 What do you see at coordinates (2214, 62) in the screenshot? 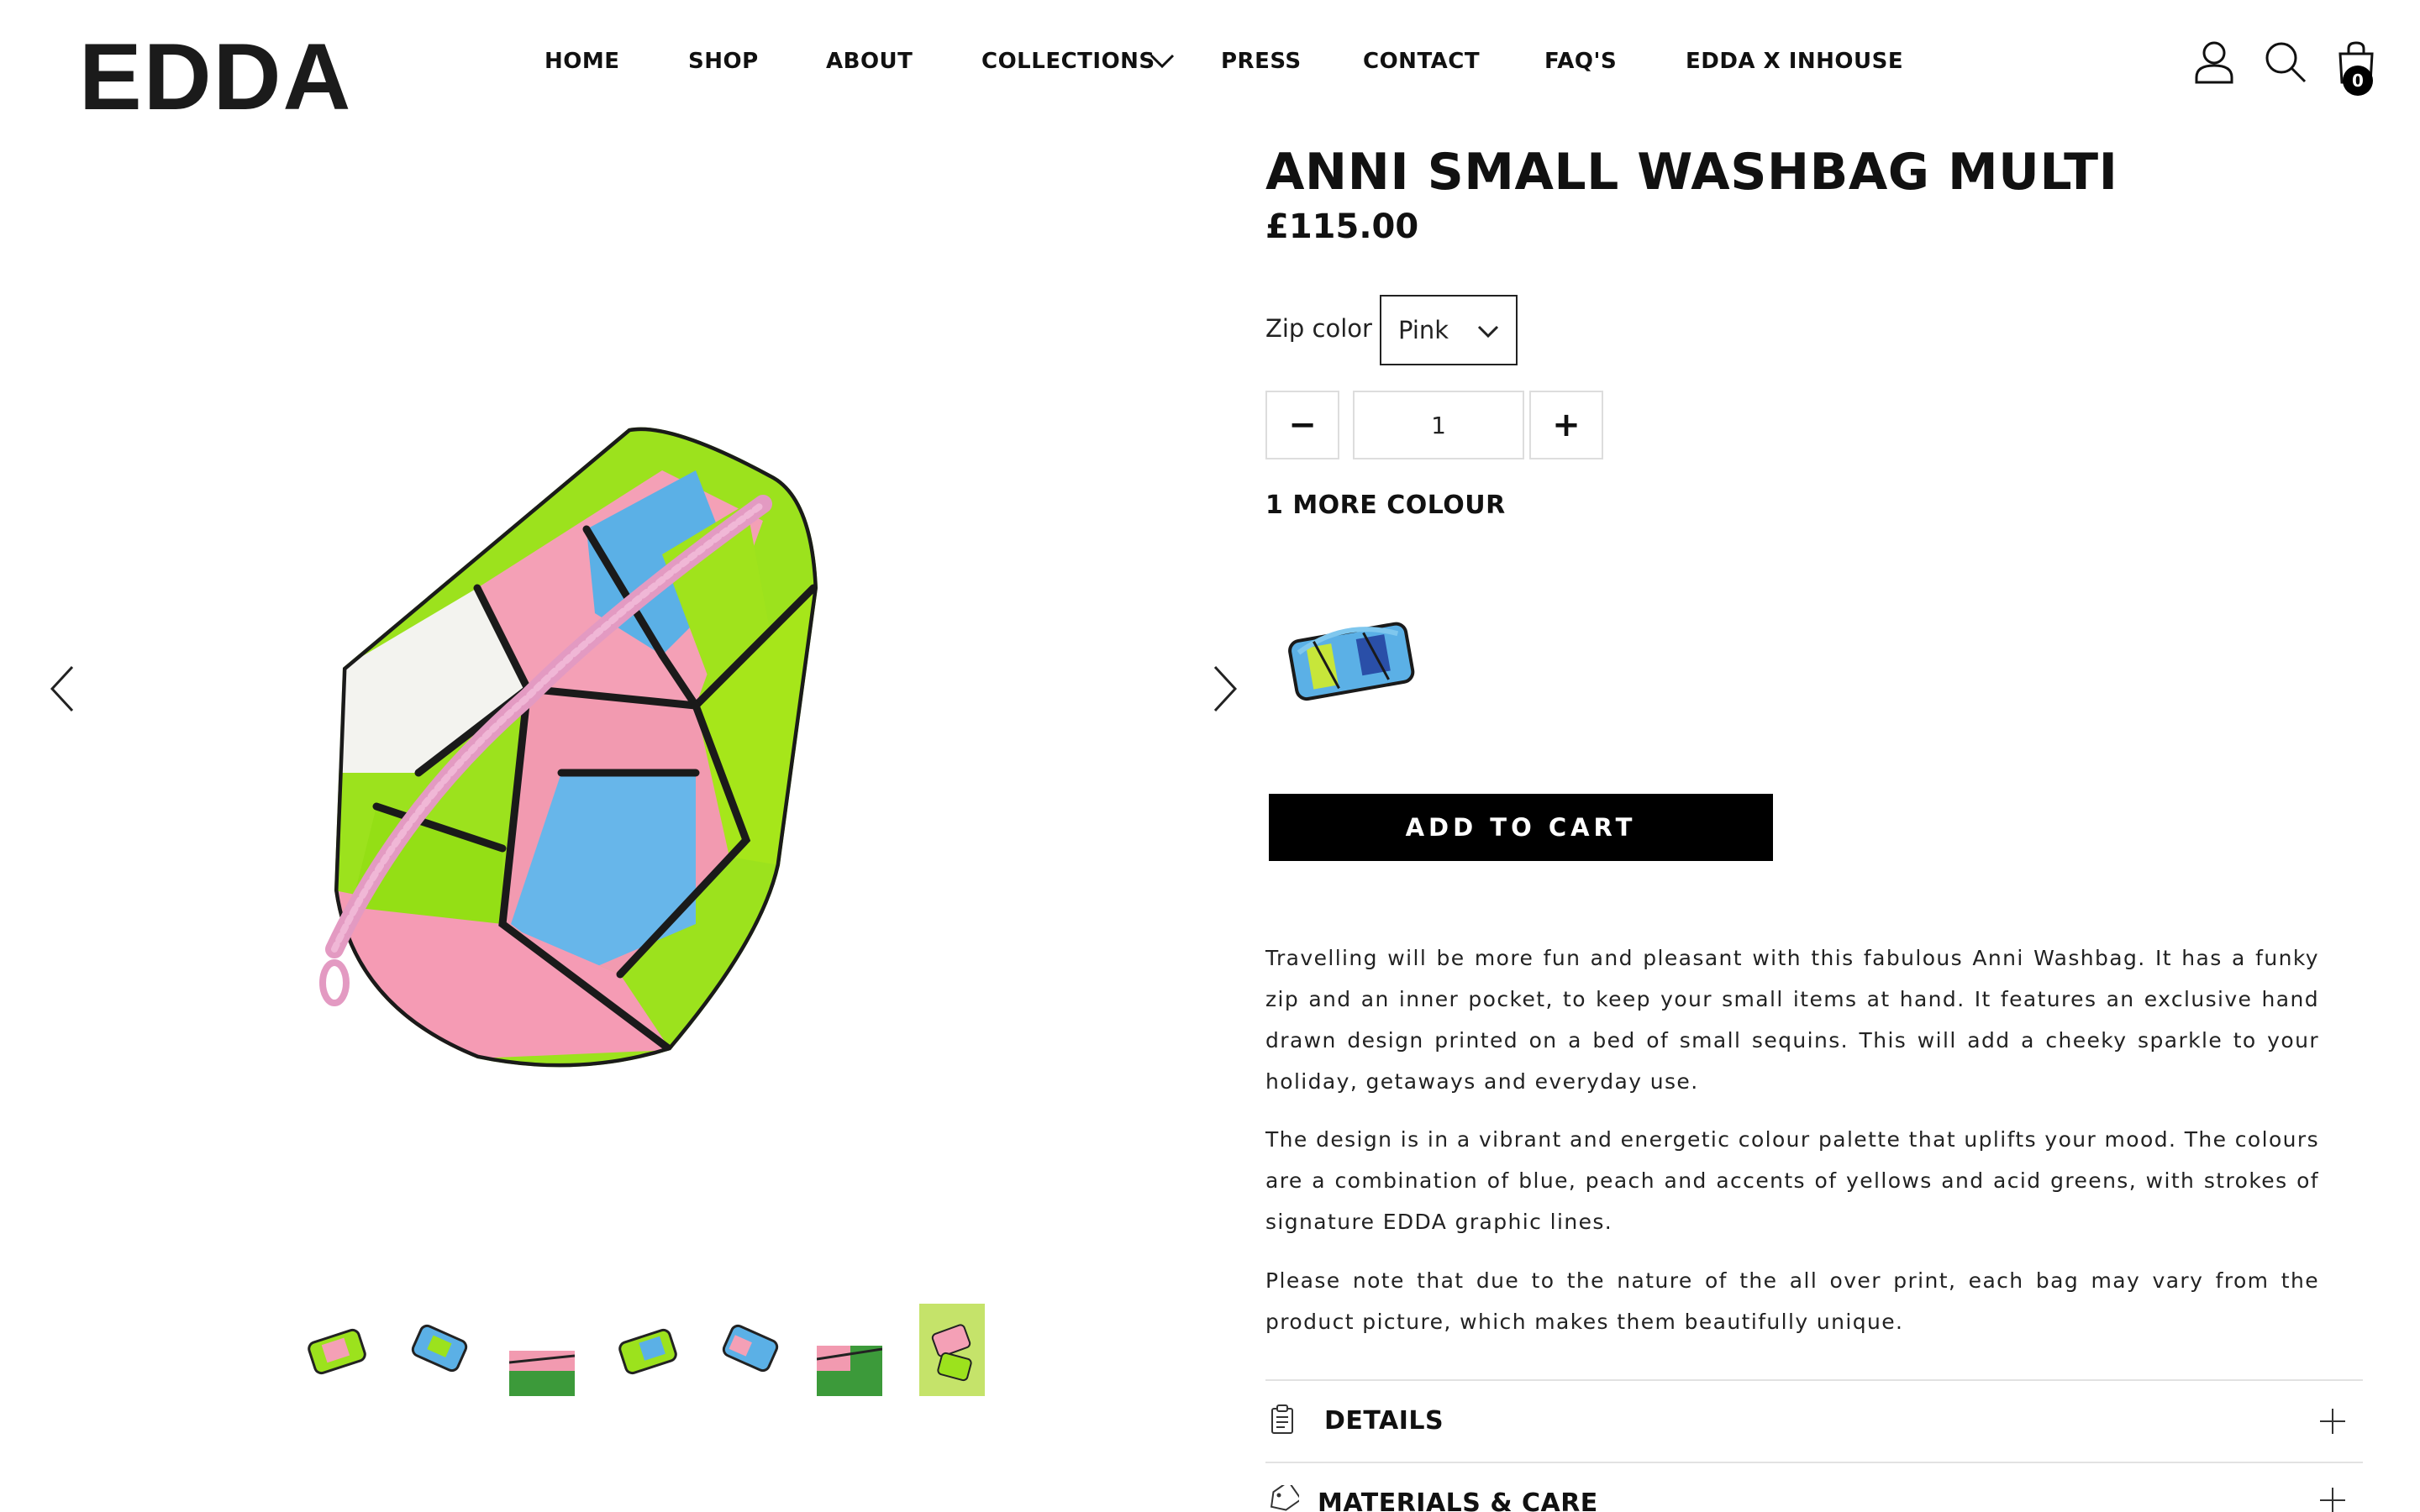
I see `account-icon` at bounding box center [2214, 62].